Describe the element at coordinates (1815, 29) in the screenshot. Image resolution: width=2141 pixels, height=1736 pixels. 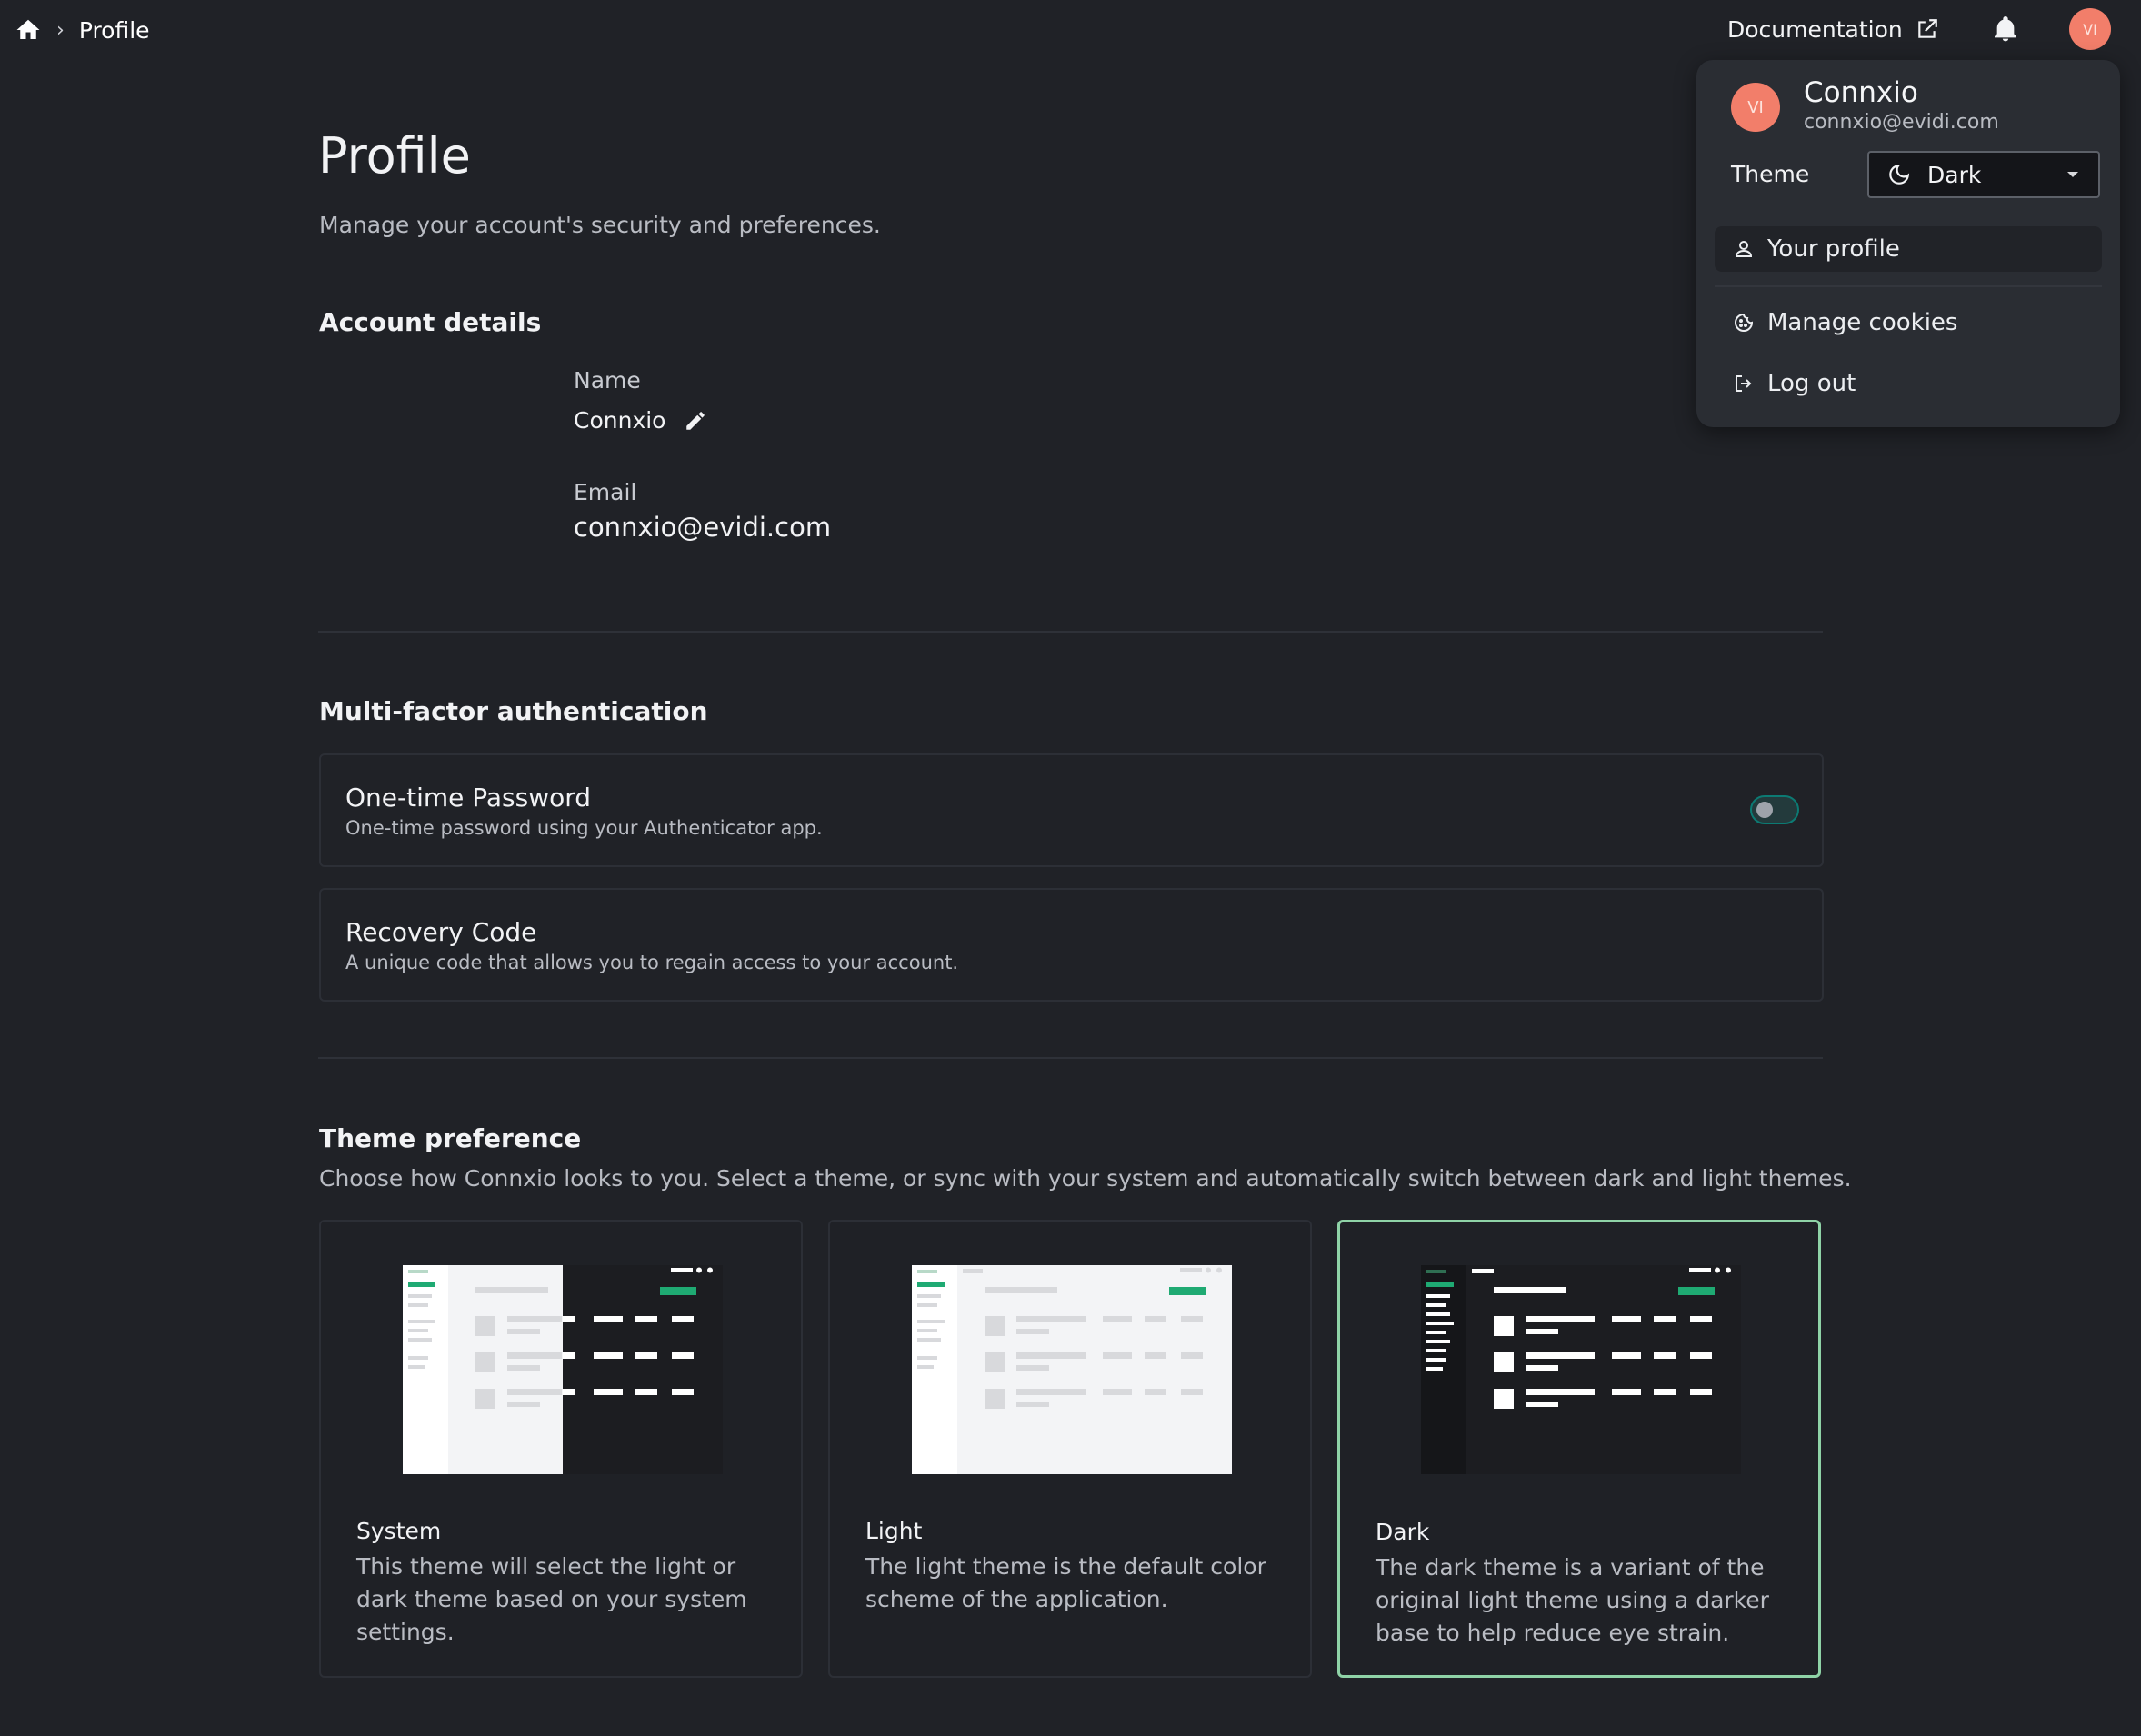
I see `documentation-label: Documentation` at that location.